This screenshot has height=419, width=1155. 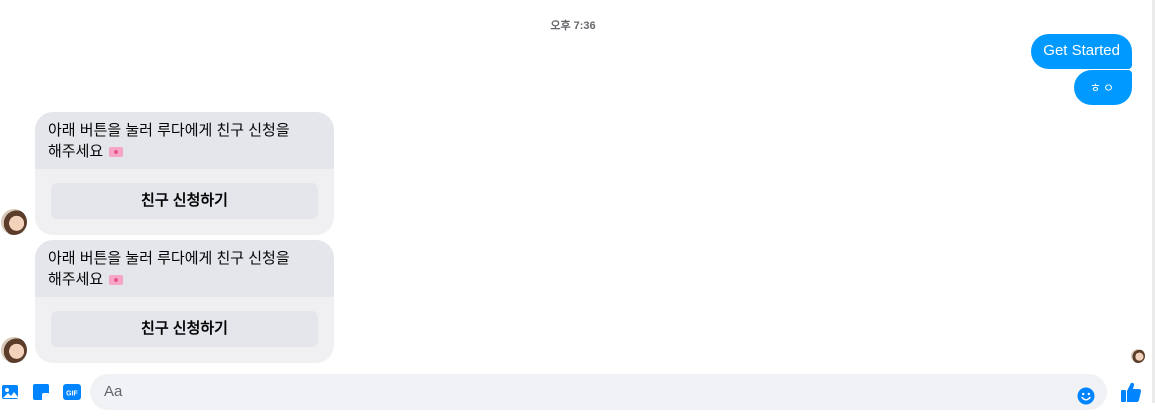 I want to click on gif-icon: GIF, so click(x=72, y=392).